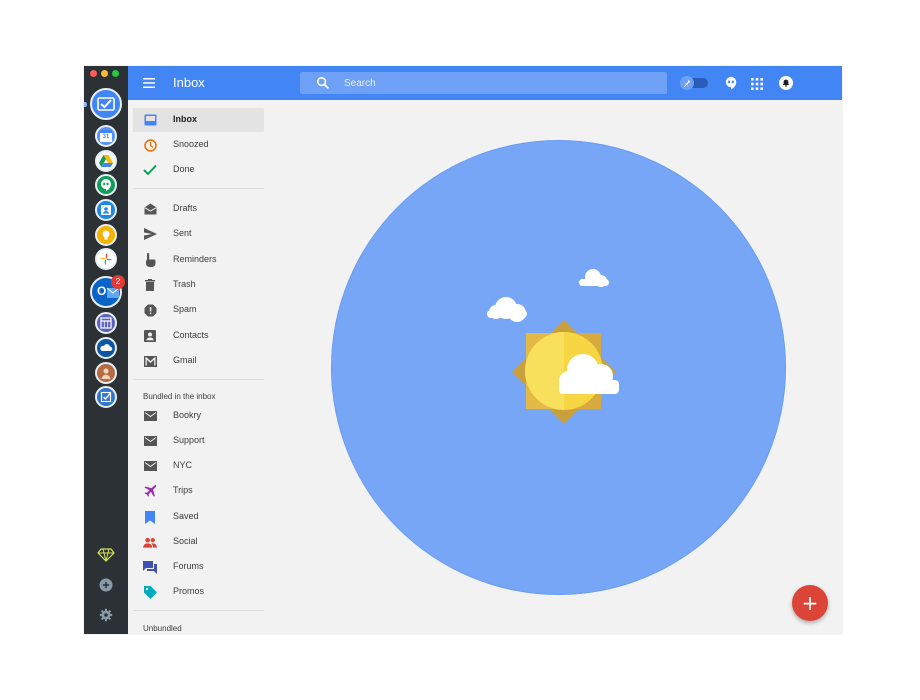 The height and width of the screenshot is (700, 920). Describe the element at coordinates (323, 83) in the screenshot. I see `search-icon` at that location.